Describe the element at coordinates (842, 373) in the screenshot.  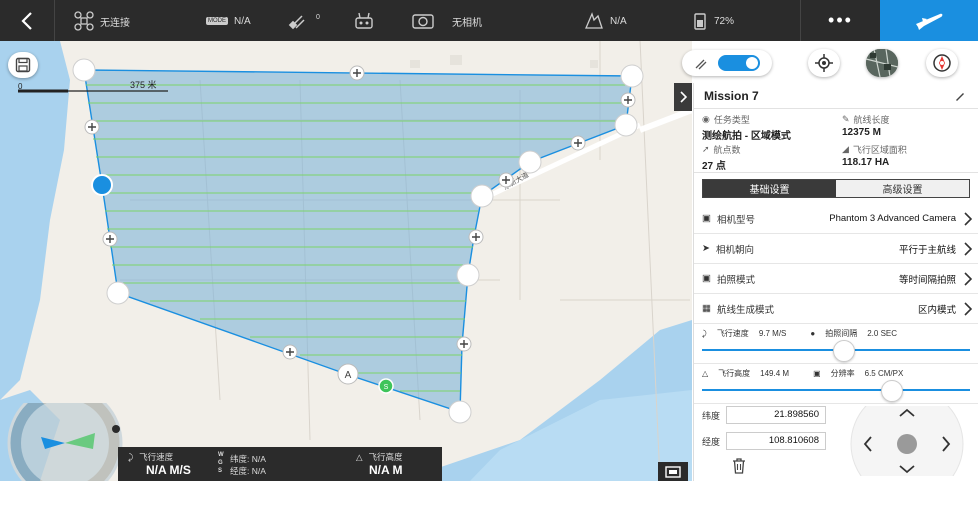
I see `resolution-label: 分辨率` at that location.